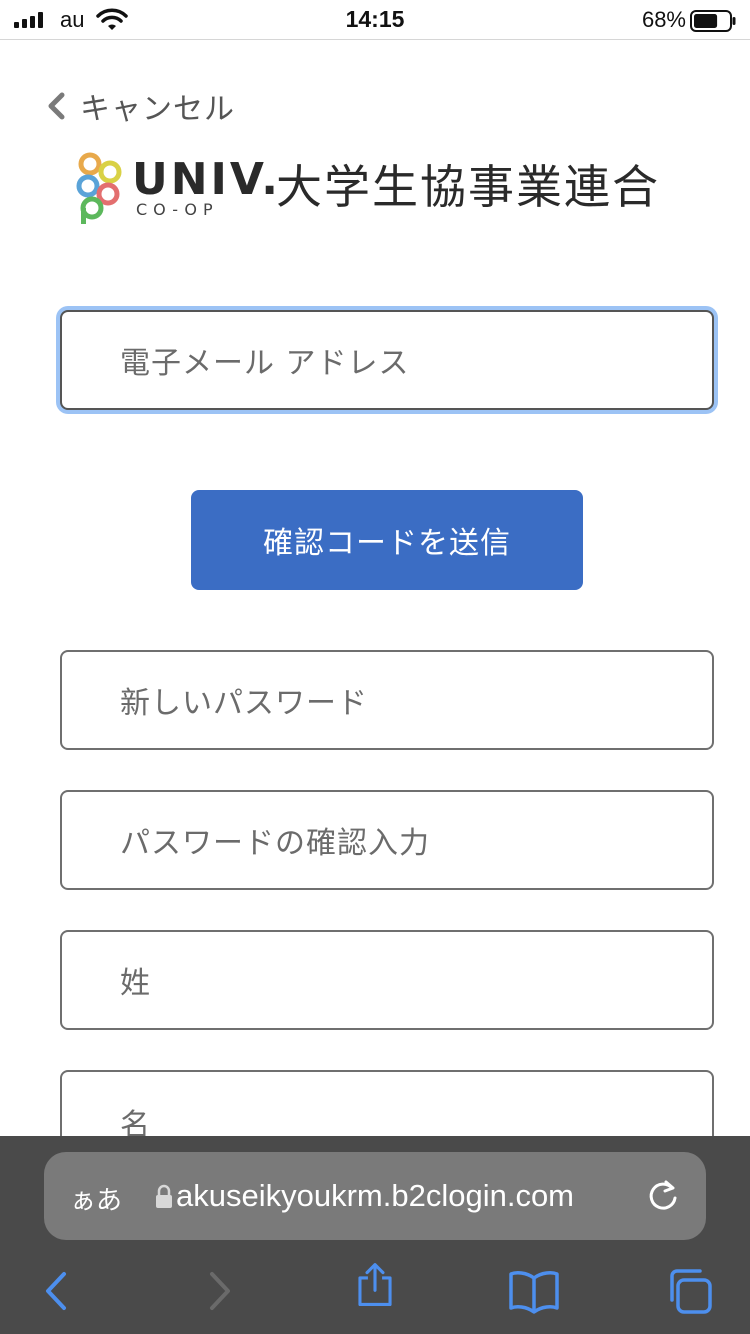 This screenshot has height=1334, width=750. I want to click on last-name-field: 姓, so click(387, 980).